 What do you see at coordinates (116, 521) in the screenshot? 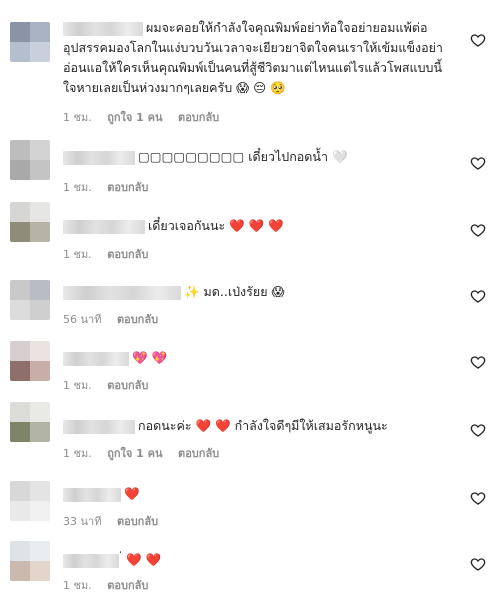
I see `comment-meta: 33 นาที ตอบกลับ` at bounding box center [116, 521].